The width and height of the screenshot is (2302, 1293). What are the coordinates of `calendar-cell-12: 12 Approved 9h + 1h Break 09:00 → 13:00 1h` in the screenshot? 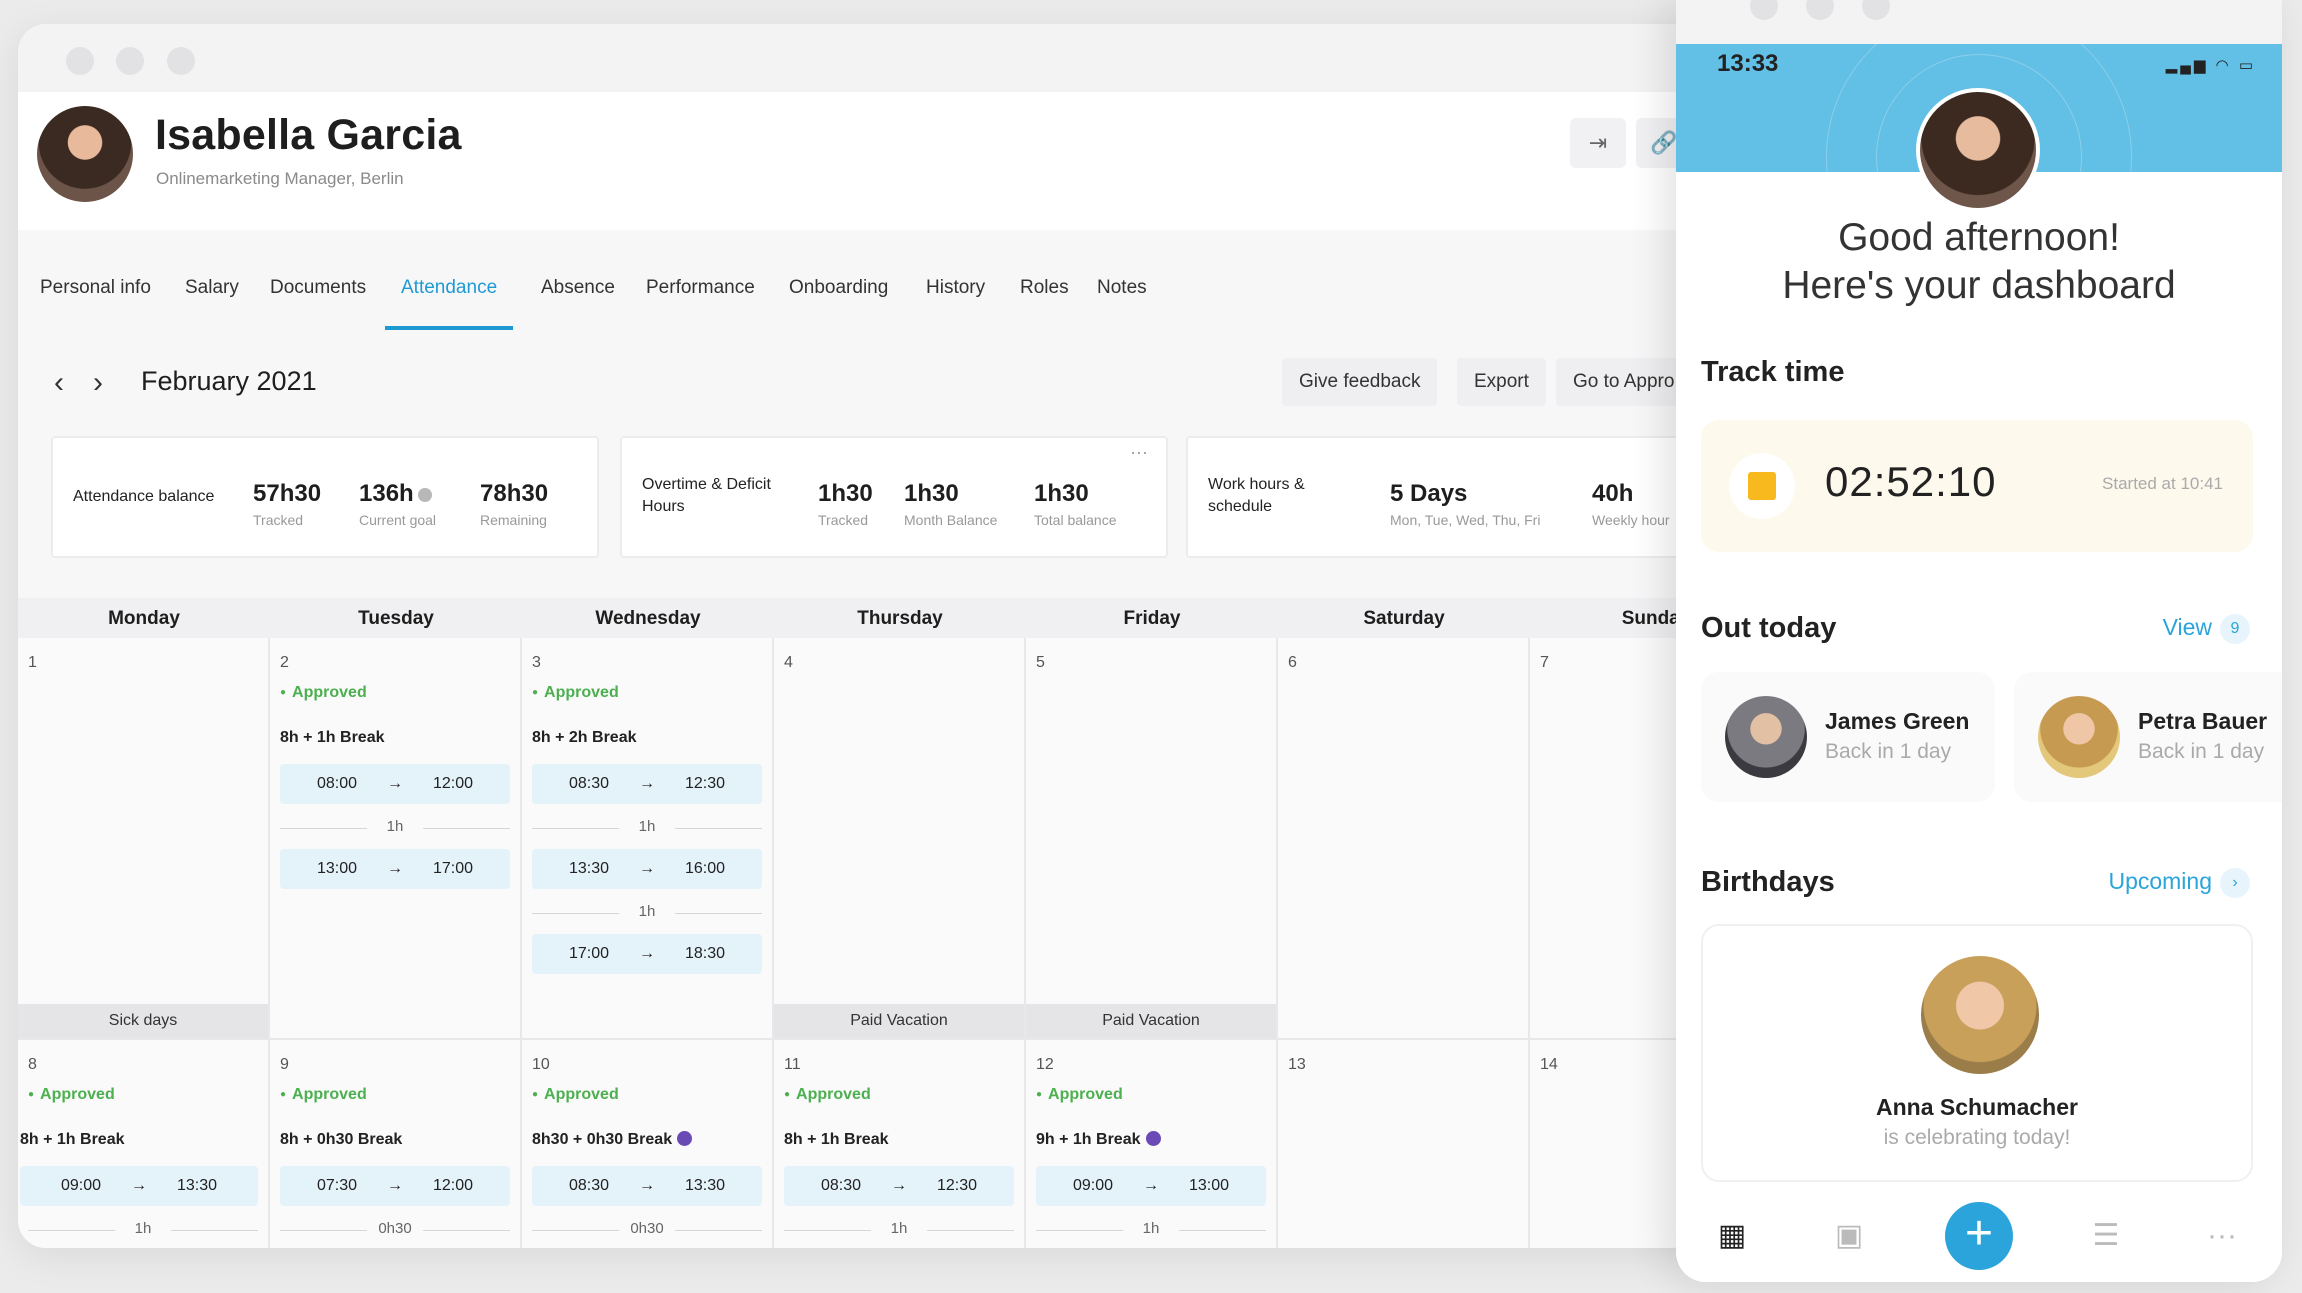 It's located at (1152, 1144).